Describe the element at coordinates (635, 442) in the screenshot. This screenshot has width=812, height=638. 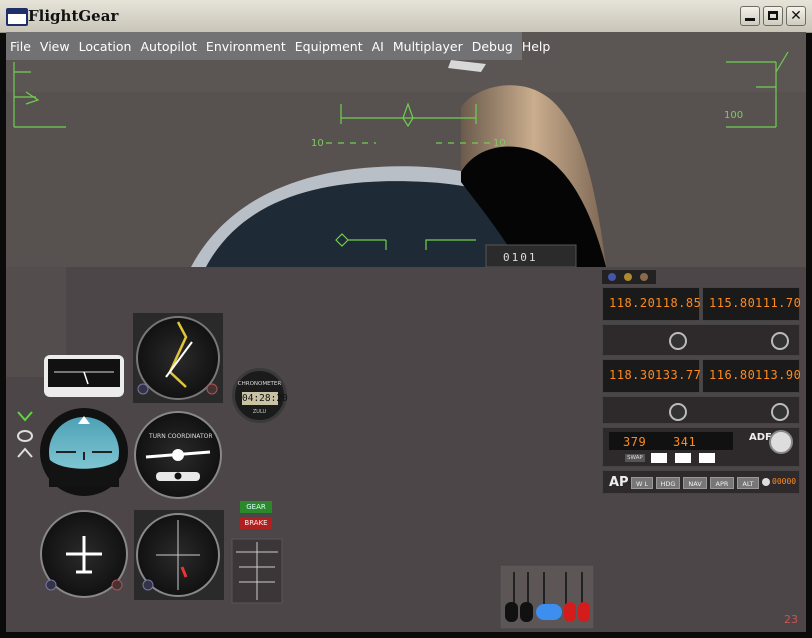
I see `adf-active: 379` at that location.